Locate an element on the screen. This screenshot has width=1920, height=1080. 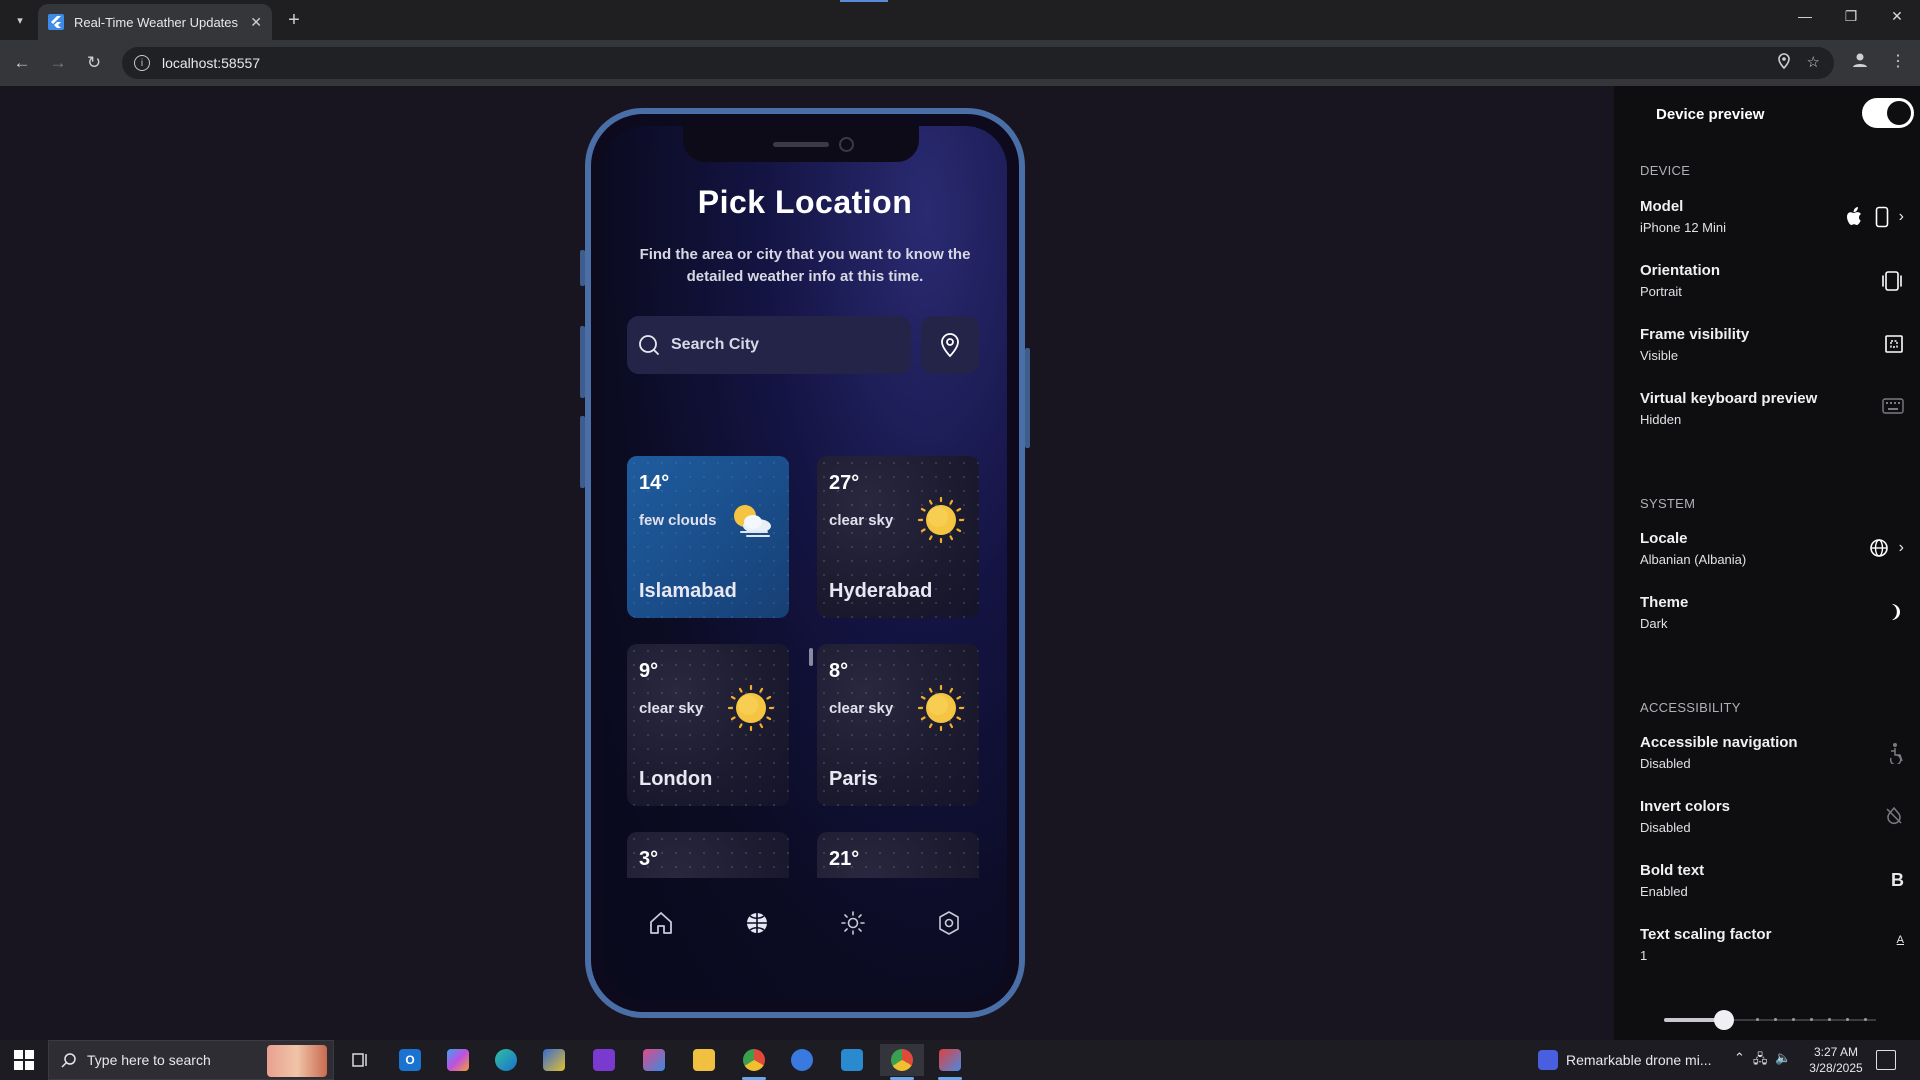
city-weather-card: 21° is located at coordinates (898, 855).